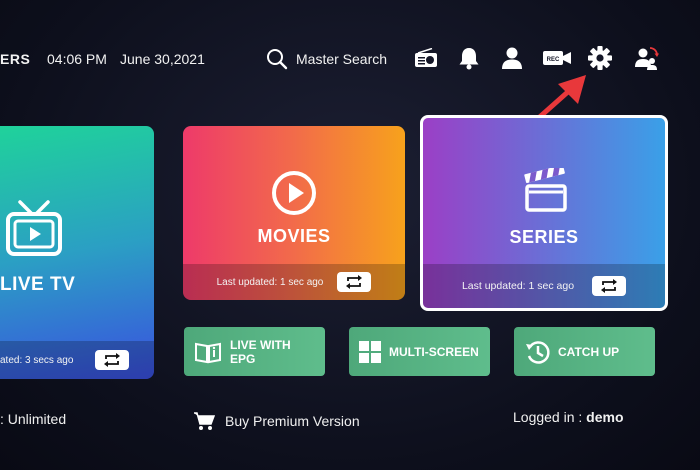 Image resolution: width=700 pixels, height=470 pixels. I want to click on live-with-epg-line1: LIVE WITH, so click(260, 344).